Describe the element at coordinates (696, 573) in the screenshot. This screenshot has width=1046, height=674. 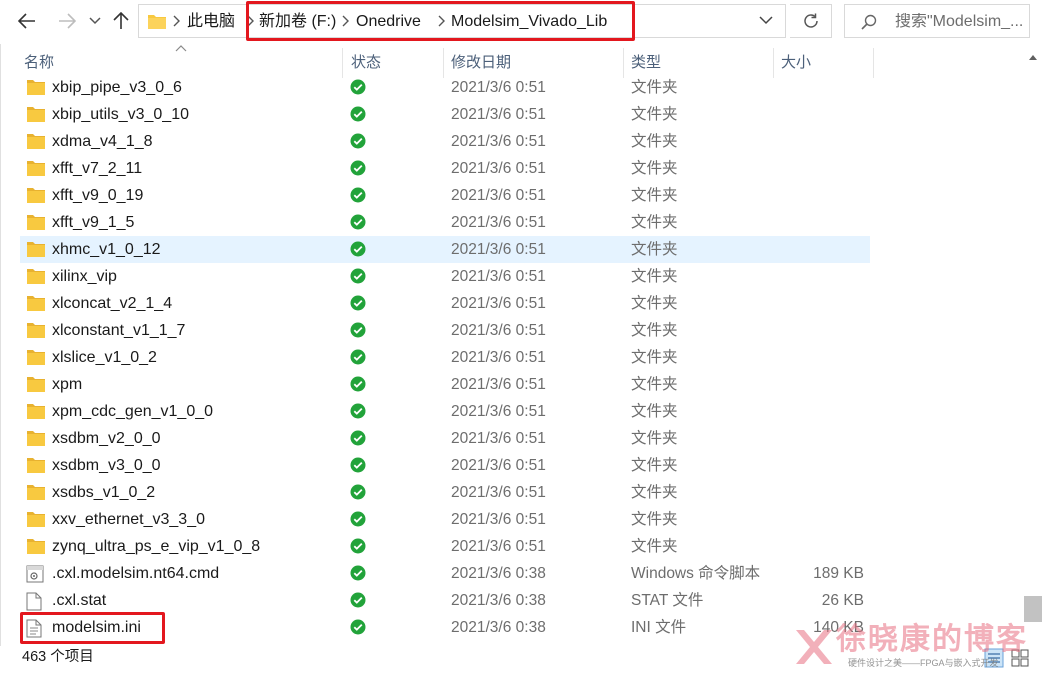
I see `file-type: Windows 命令脚本` at that location.